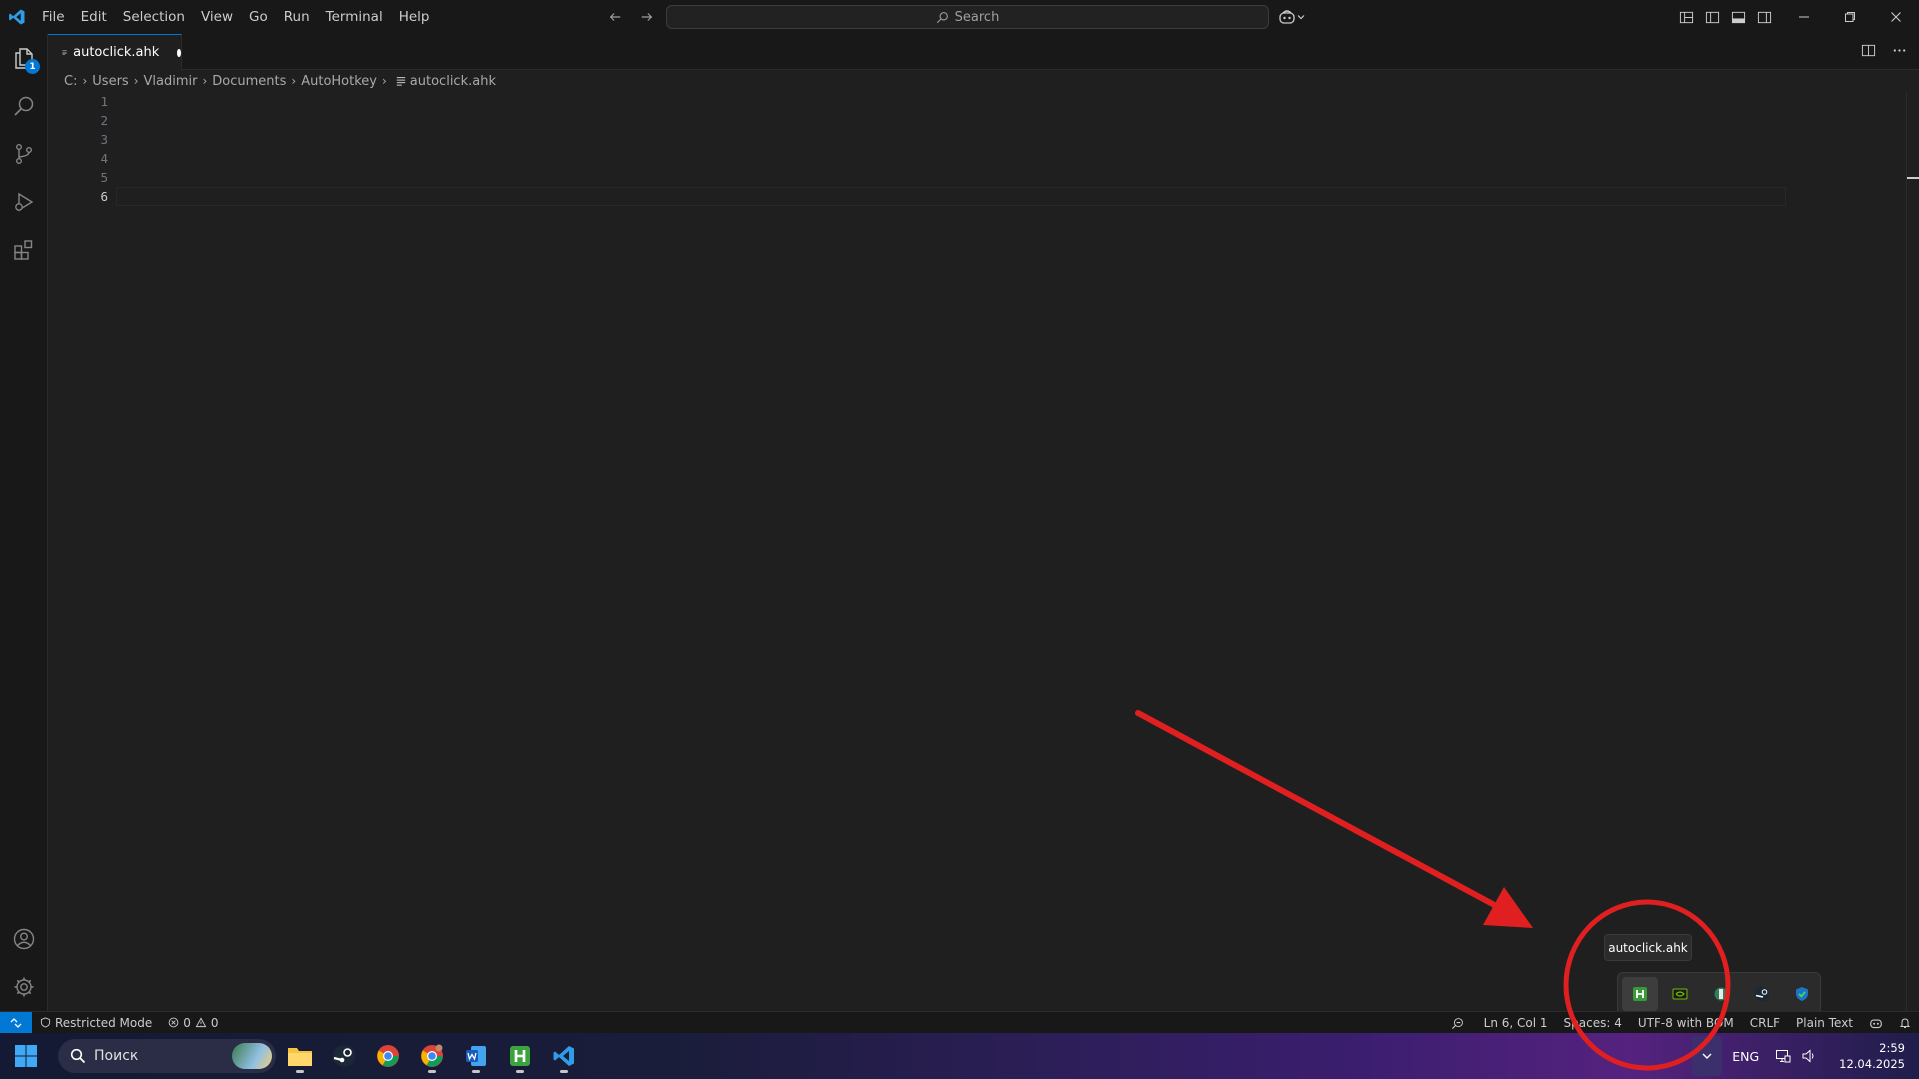 The width and height of the screenshot is (1919, 1079). What do you see at coordinates (1686, 17) in the screenshot?
I see `customize-layout-icon` at bounding box center [1686, 17].